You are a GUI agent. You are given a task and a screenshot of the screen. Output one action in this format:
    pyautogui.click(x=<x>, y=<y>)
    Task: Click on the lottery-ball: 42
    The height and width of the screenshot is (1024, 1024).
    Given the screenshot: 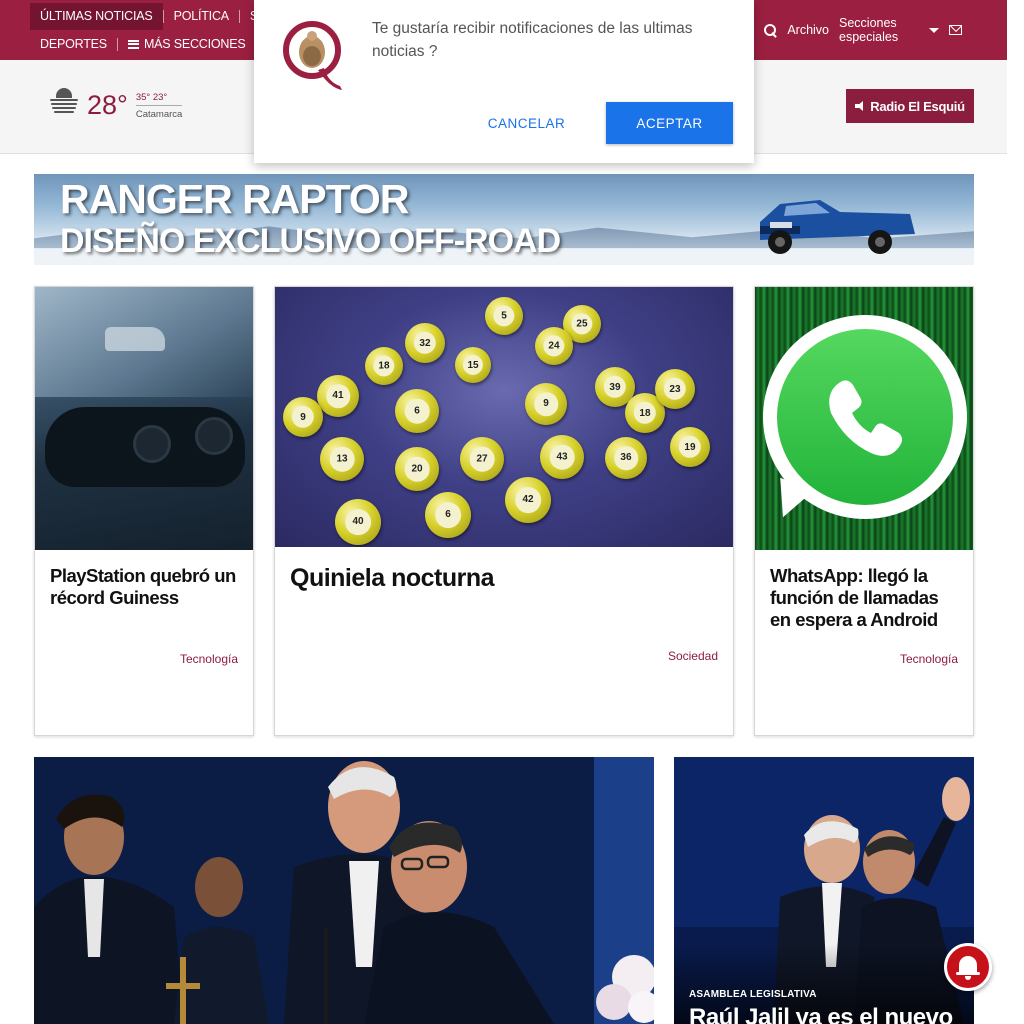 What is the action you would take?
    pyautogui.click(x=528, y=500)
    